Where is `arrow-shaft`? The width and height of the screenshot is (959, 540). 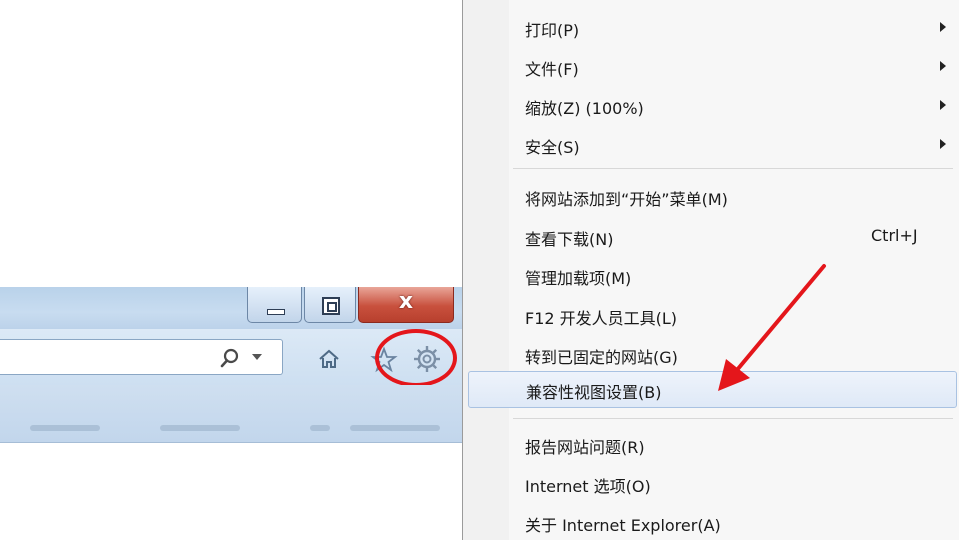
arrow-shaft is located at coordinates (780, 318).